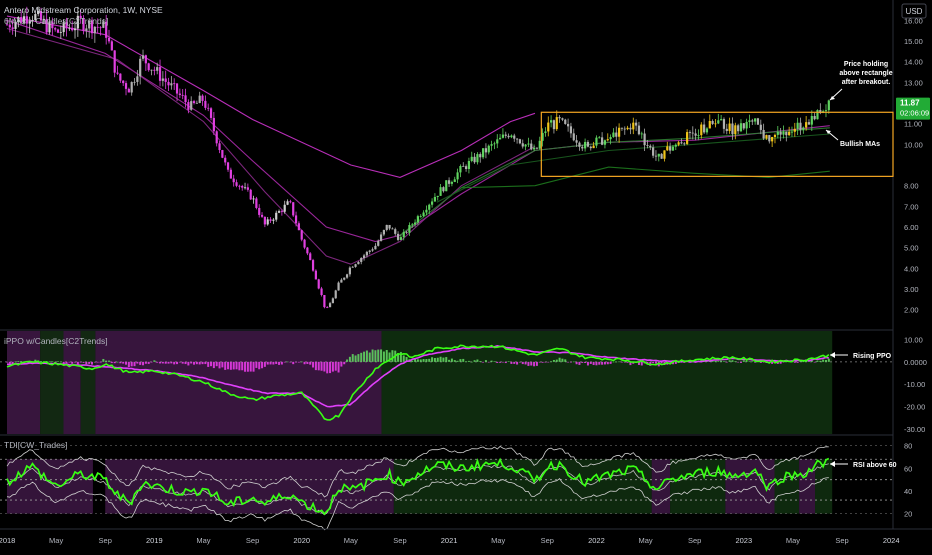 This screenshot has height=555, width=932. Describe the element at coordinates (865, 73) in the screenshot. I see `annotation-line-2: above rectangle` at that location.